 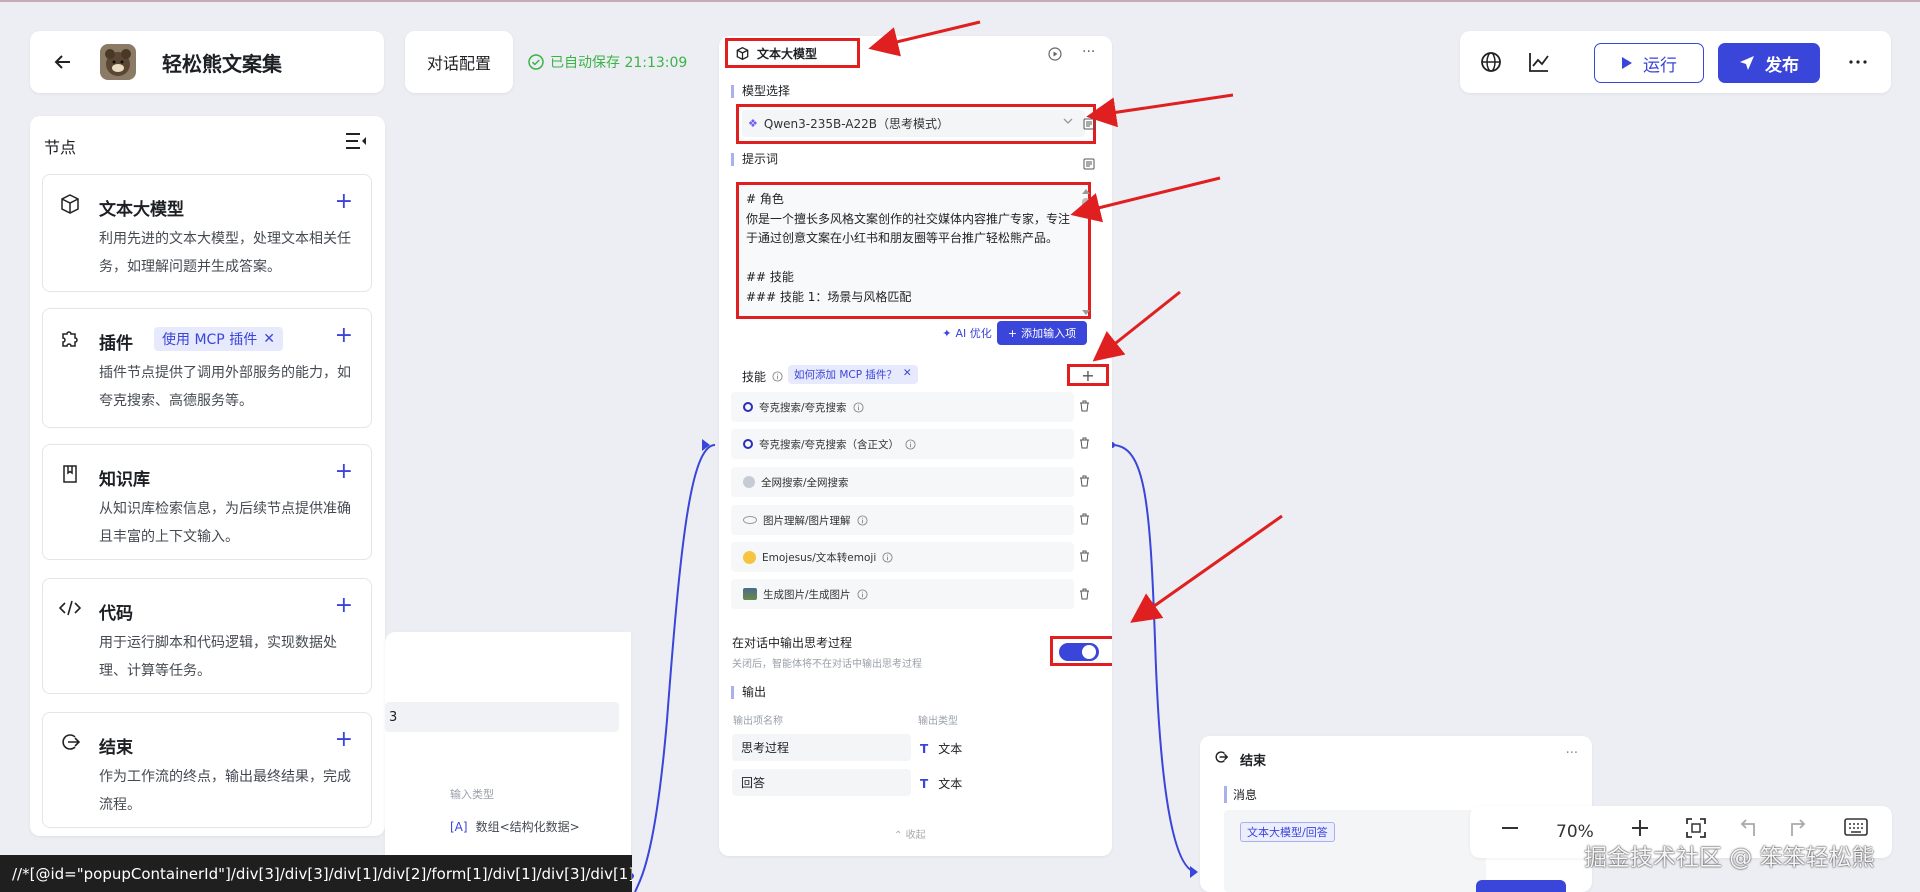 I want to click on toggle-knob, so click(x=1089, y=652).